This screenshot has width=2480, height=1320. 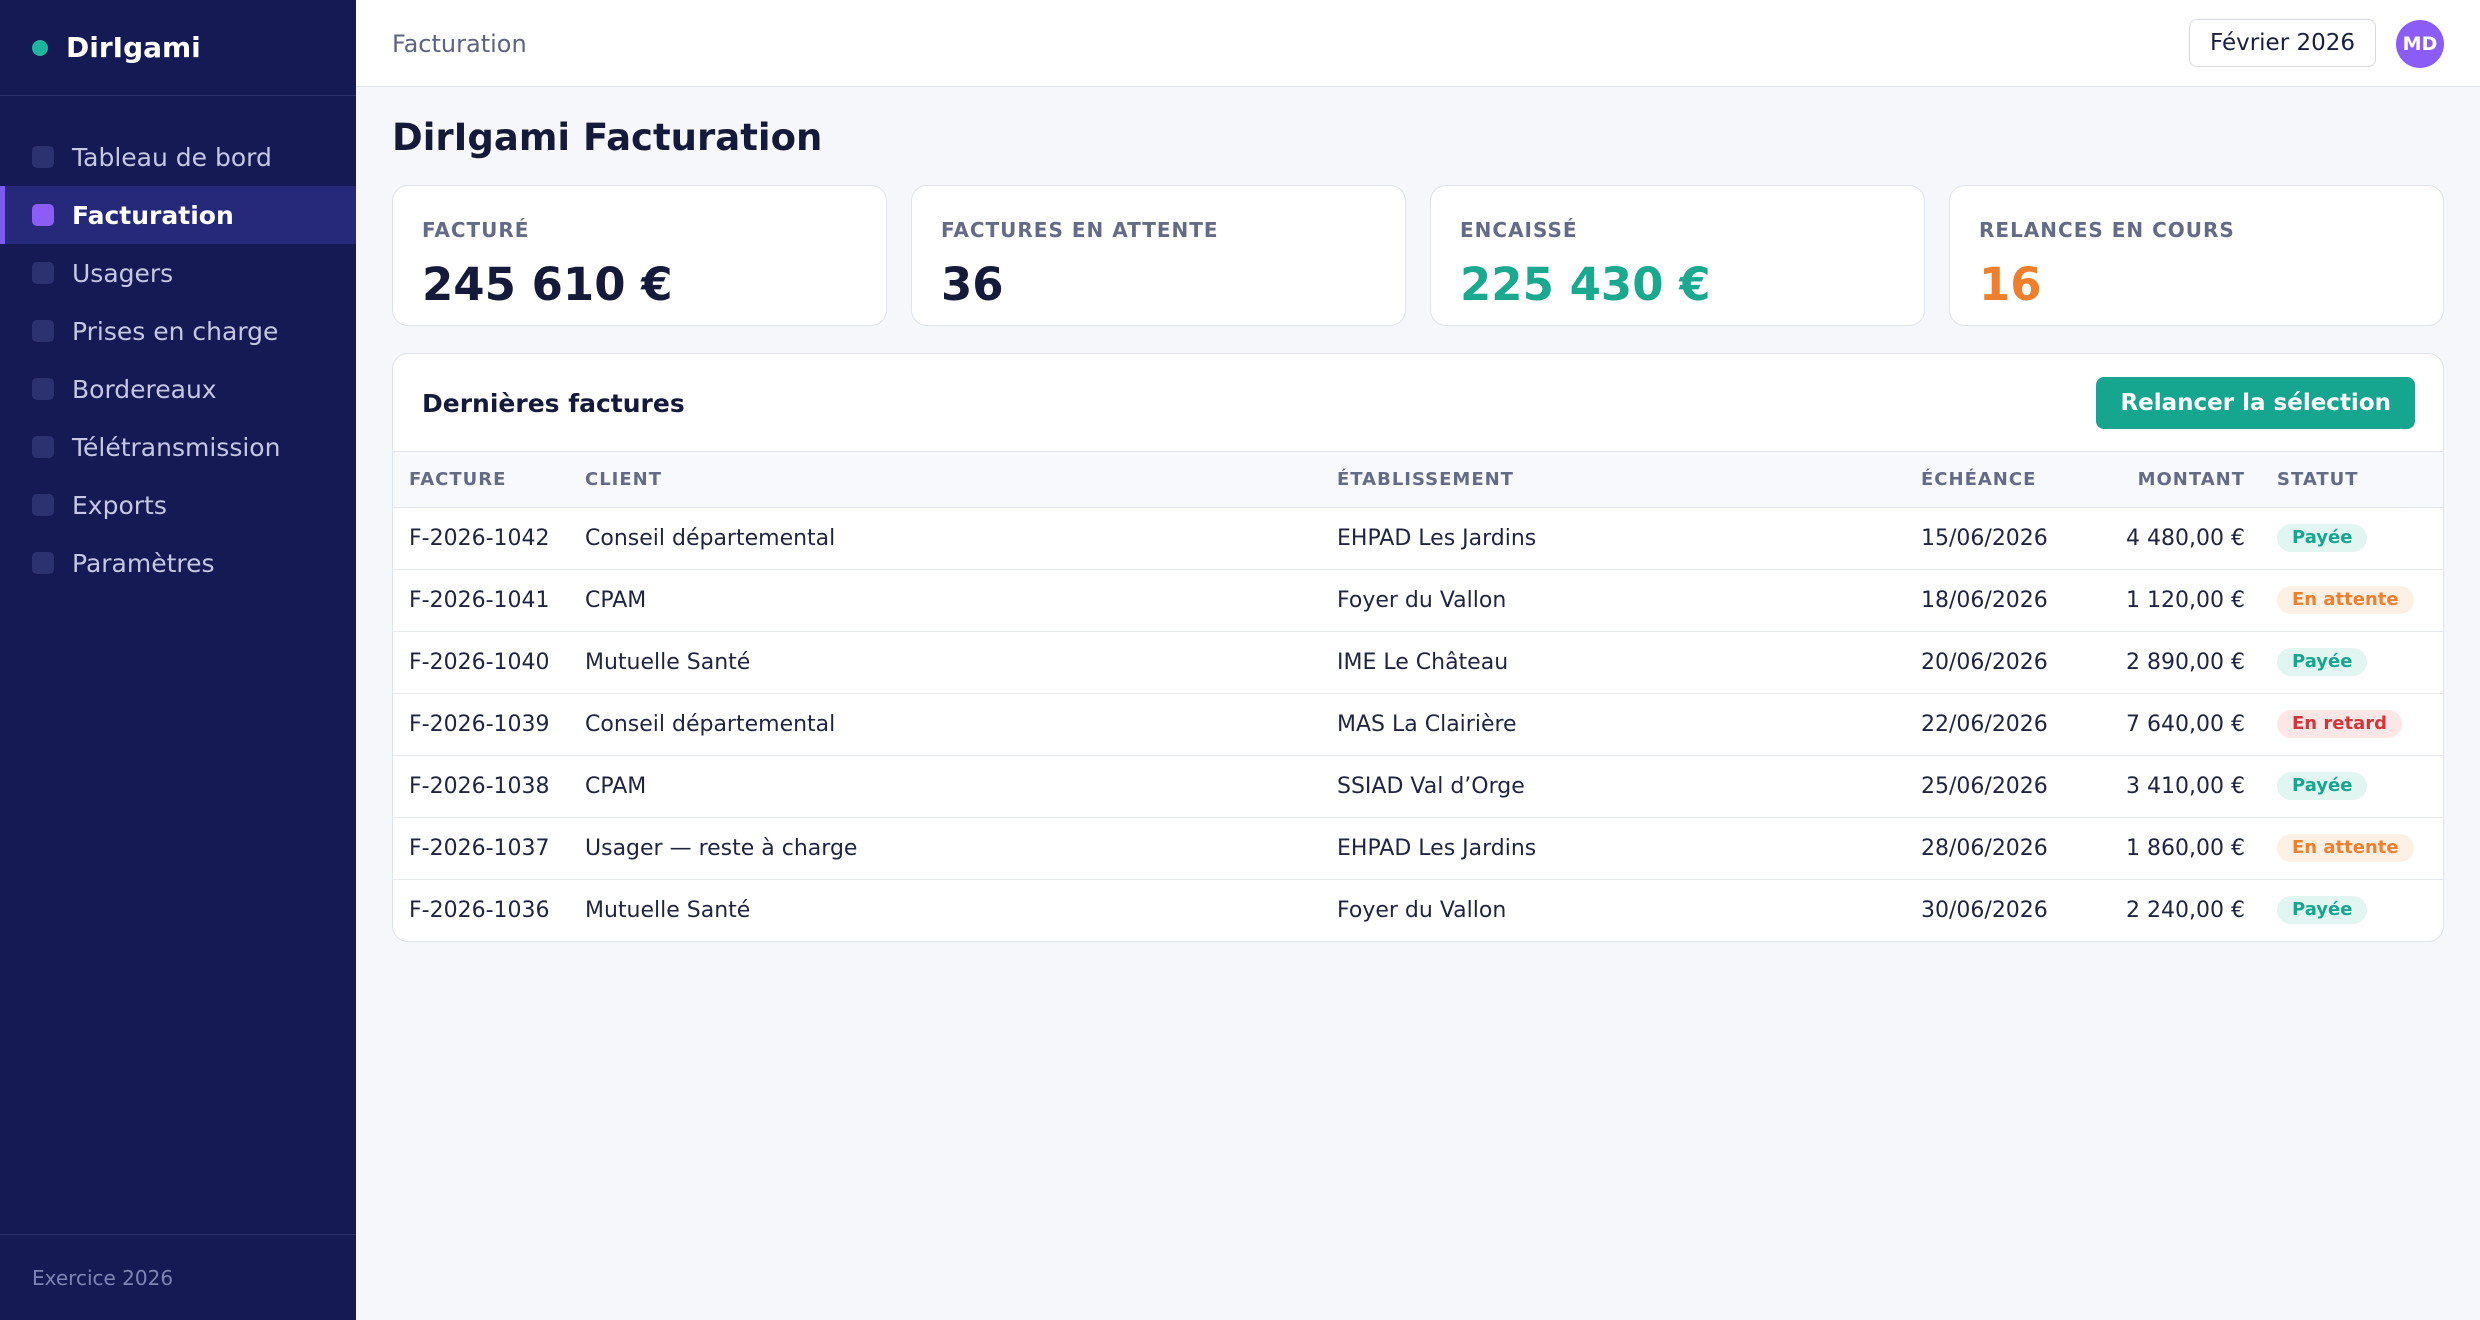 What do you see at coordinates (2178, 786) in the screenshot?
I see `invoice-amount: 3 410,00 €` at bounding box center [2178, 786].